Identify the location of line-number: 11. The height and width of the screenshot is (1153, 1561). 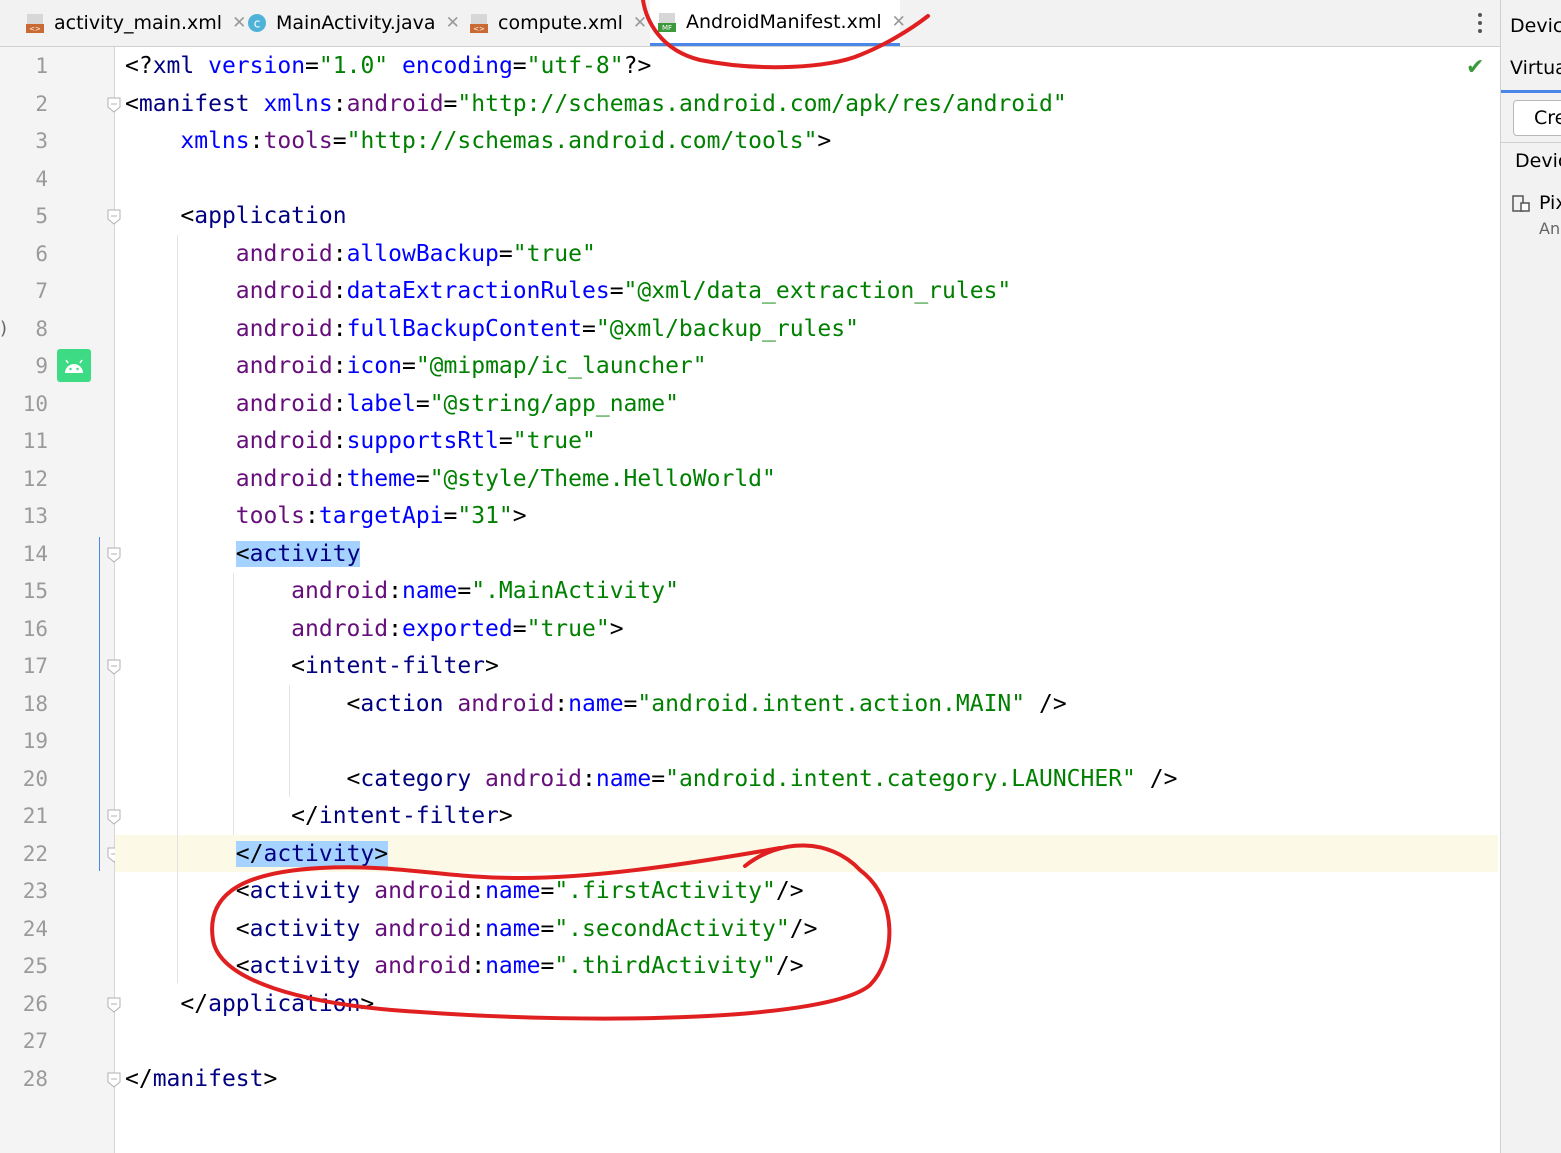
(35, 441).